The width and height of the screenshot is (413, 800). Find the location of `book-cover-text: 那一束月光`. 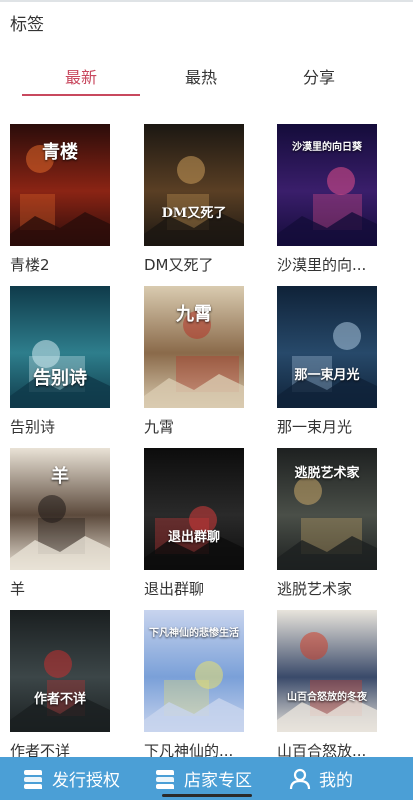

book-cover-text: 那一束月光 is located at coordinates (327, 375).